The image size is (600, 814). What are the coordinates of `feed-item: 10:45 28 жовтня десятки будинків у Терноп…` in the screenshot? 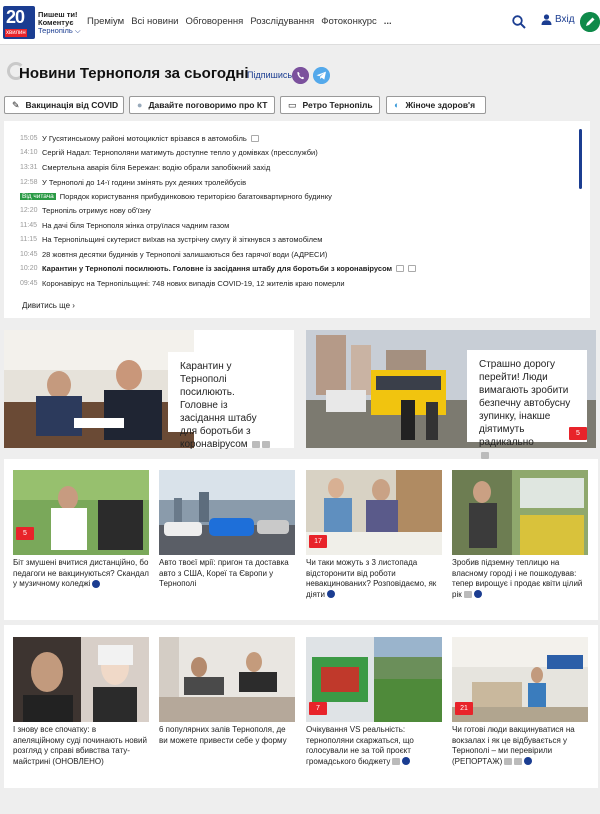 It's located at (173, 254).